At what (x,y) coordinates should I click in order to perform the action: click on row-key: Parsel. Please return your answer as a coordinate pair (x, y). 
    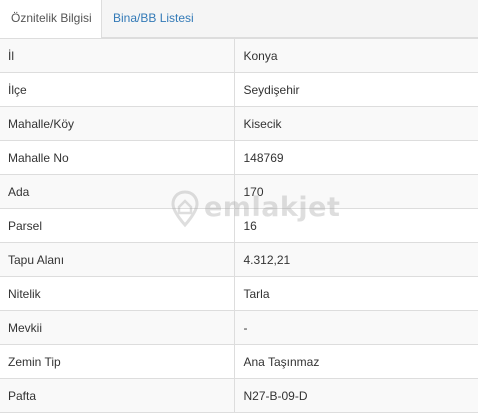
    Looking at the image, I should click on (117, 225).